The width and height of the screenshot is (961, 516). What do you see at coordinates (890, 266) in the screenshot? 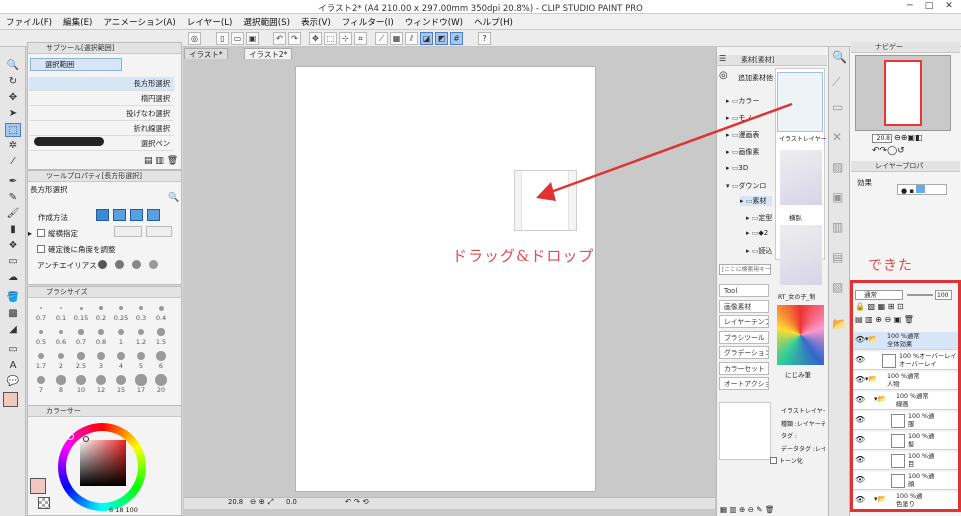
I see `done-annotation: できた` at bounding box center [890, 266].